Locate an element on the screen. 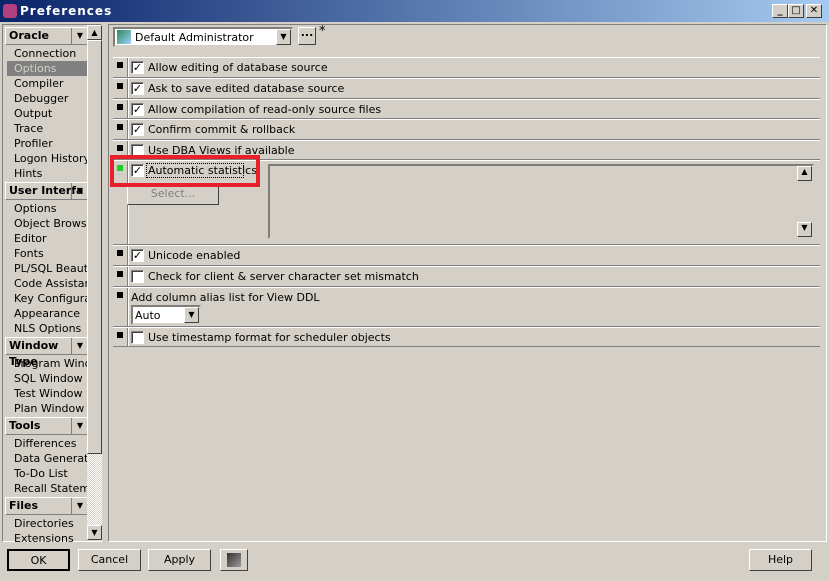 This screenshot has height=581, width=829. group-header: Tools ▼ is located at coordinates (47, 426).